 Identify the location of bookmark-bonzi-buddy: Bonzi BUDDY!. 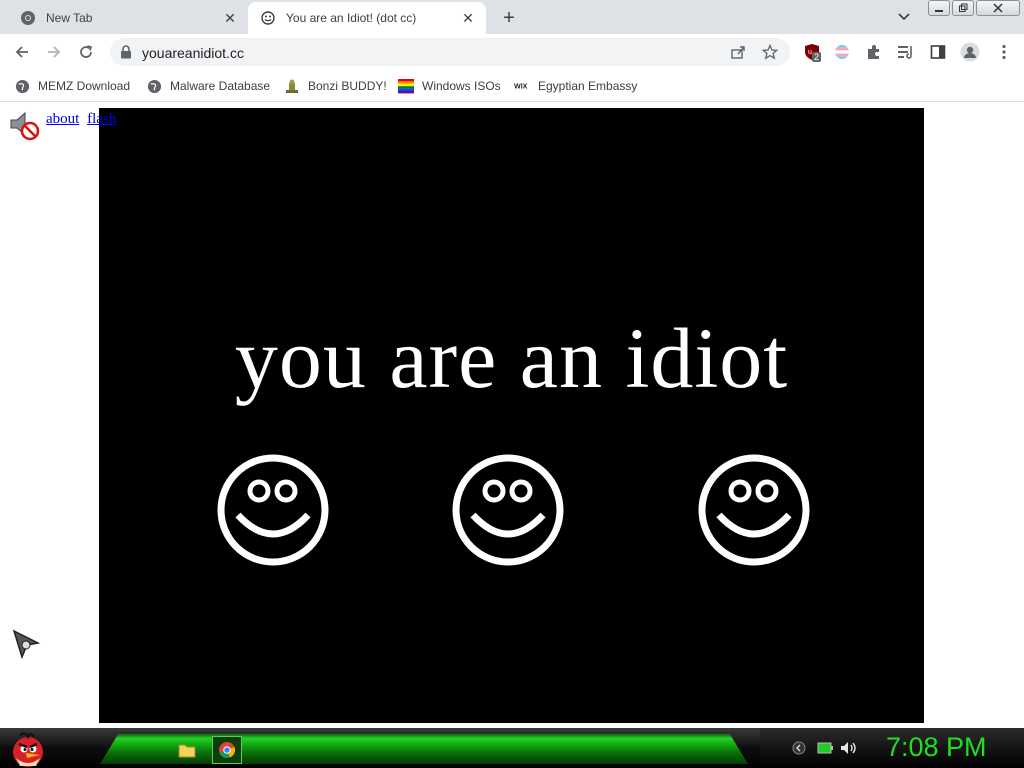
(335, 86).